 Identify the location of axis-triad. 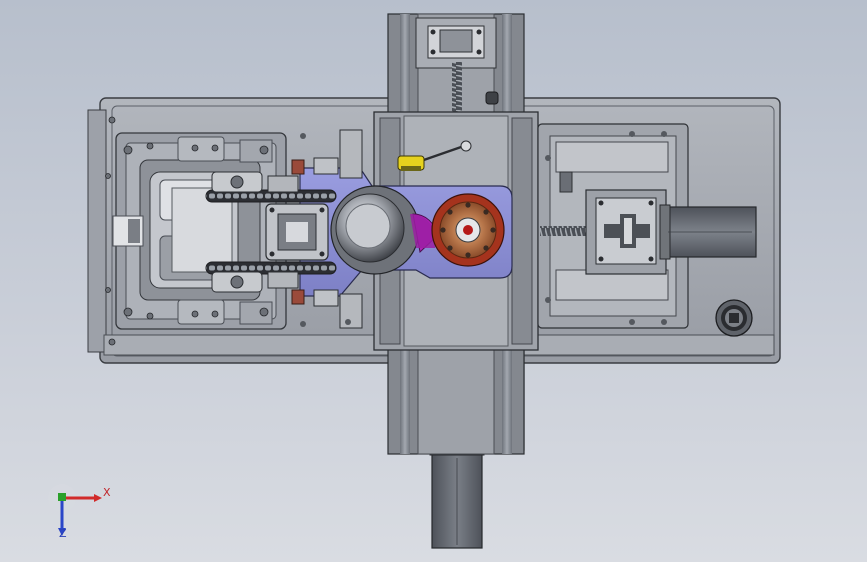
(75, 510).